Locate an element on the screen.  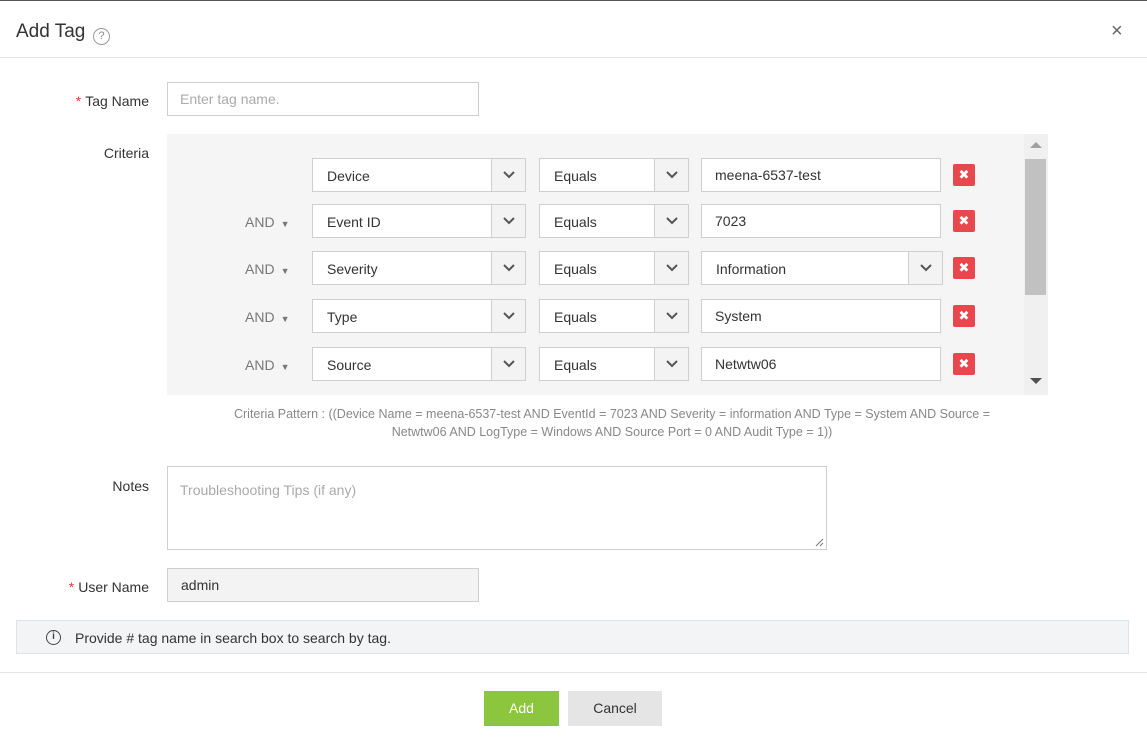
tag-name-input: Enter tag name. is located at coordinates (323, 99).